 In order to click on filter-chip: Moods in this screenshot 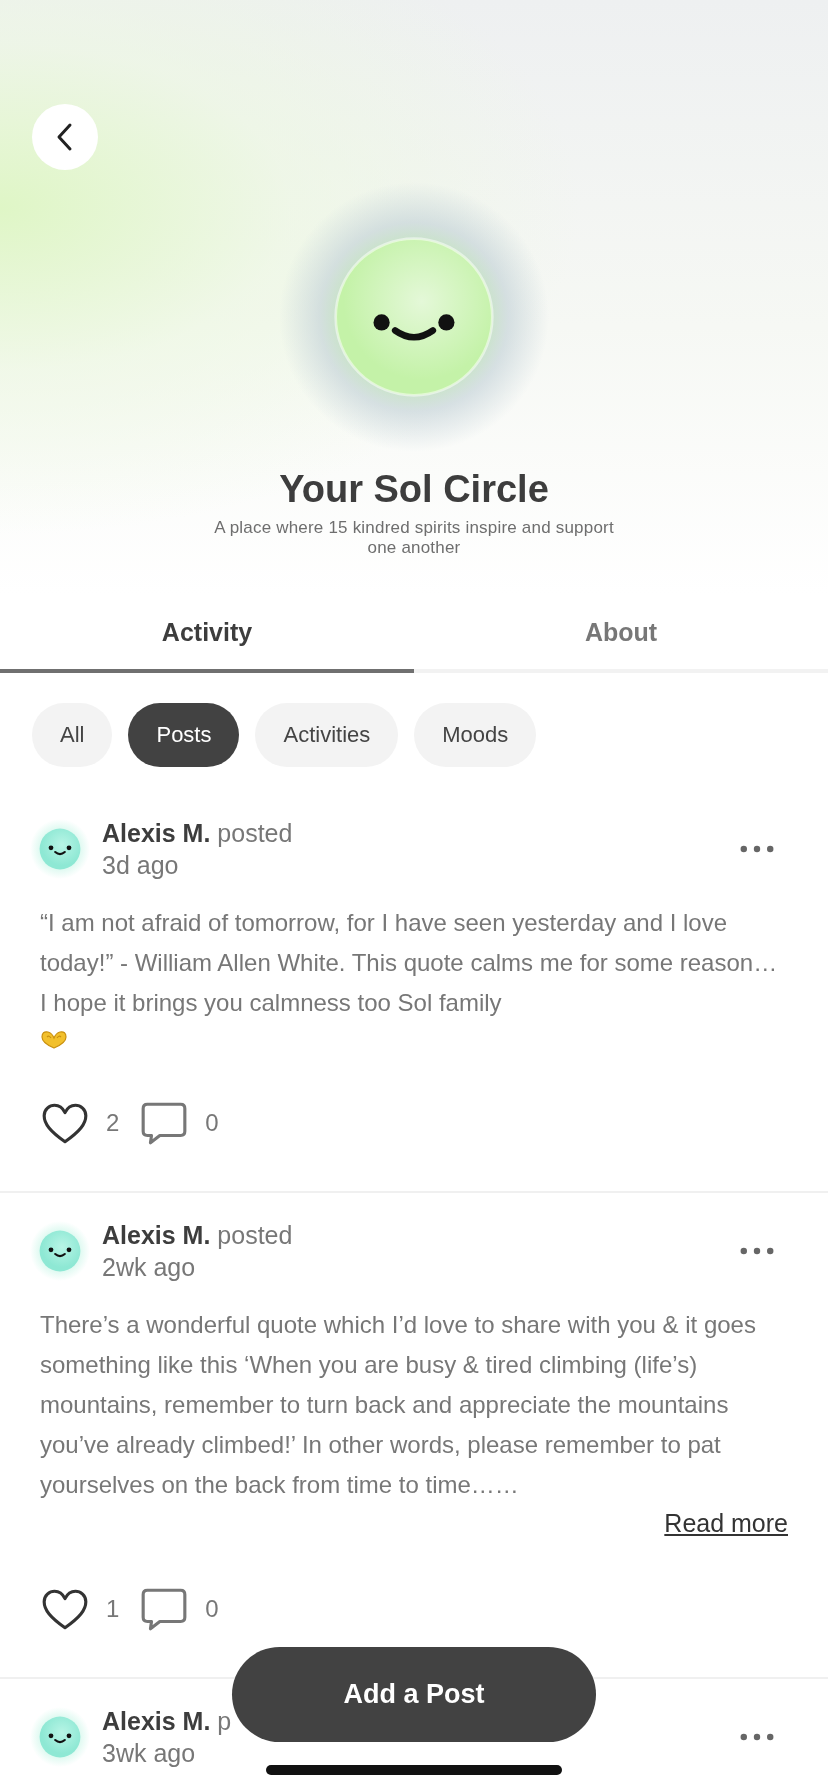, I will do `click(475, 735)`.